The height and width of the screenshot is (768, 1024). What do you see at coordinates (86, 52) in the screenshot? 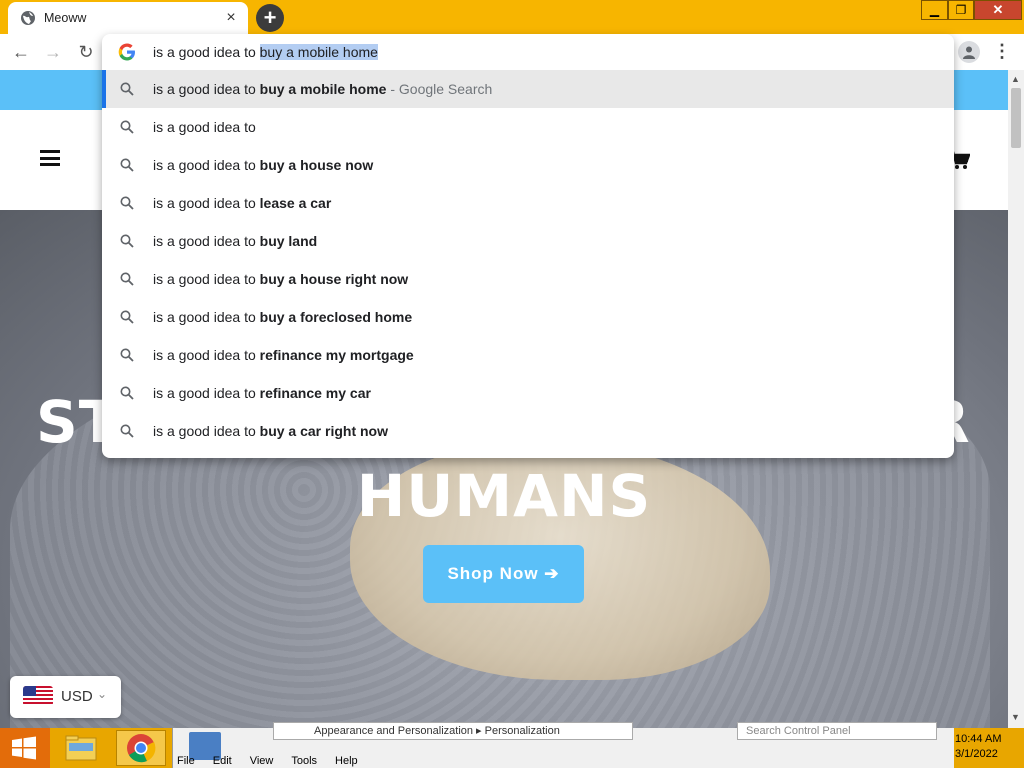
I see `reload-button: ↻` at bounding box center [86, 52].